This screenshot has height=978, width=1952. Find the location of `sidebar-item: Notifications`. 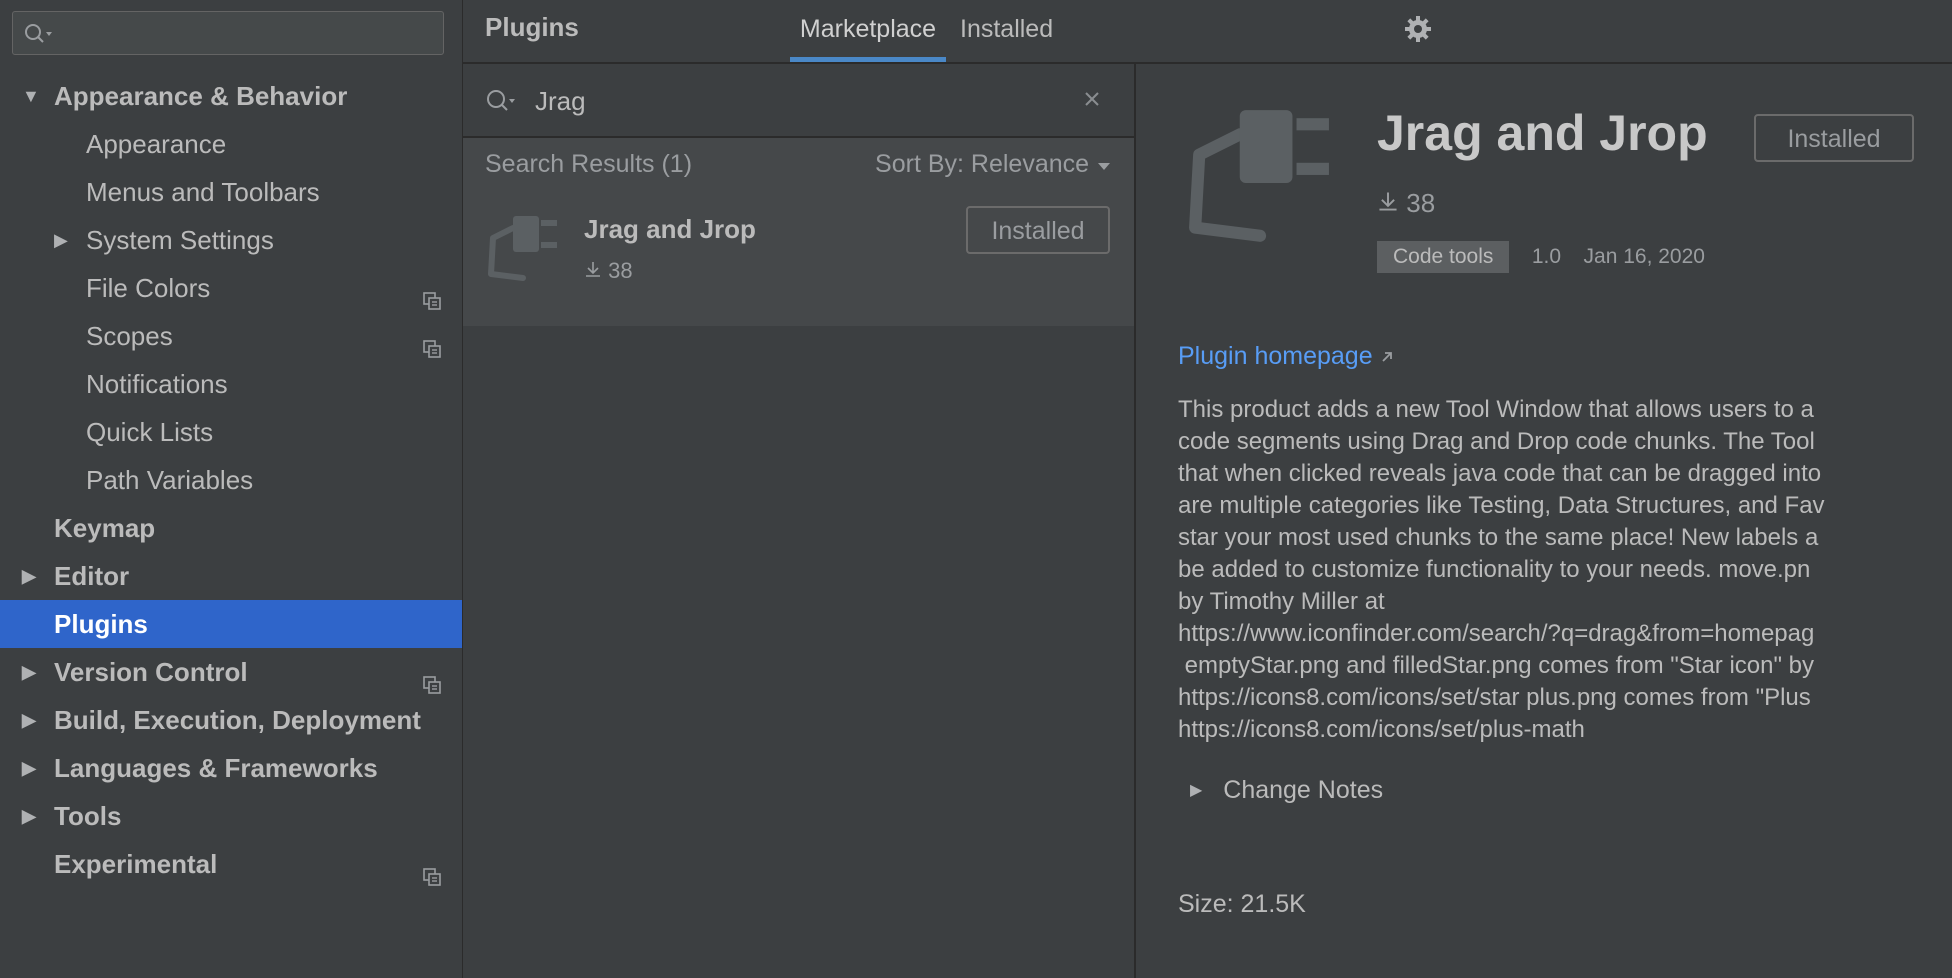

sidebar-item: Notifications is located at coordinates (231, 384).